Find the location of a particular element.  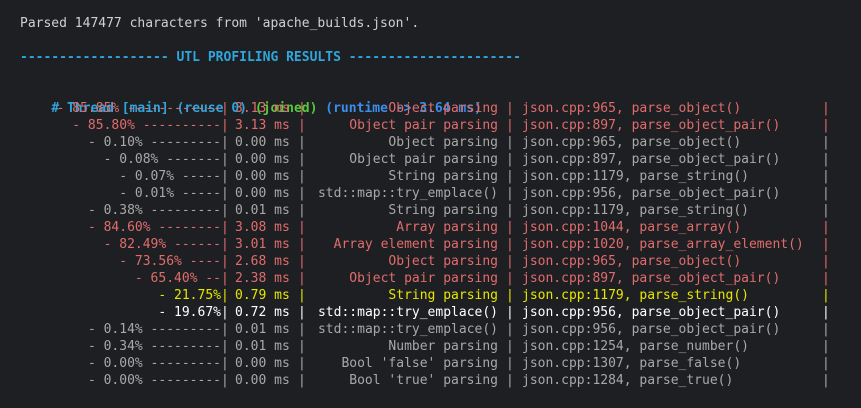

row-percent: - 0.01% ----- is located at coordinates (170, 193).